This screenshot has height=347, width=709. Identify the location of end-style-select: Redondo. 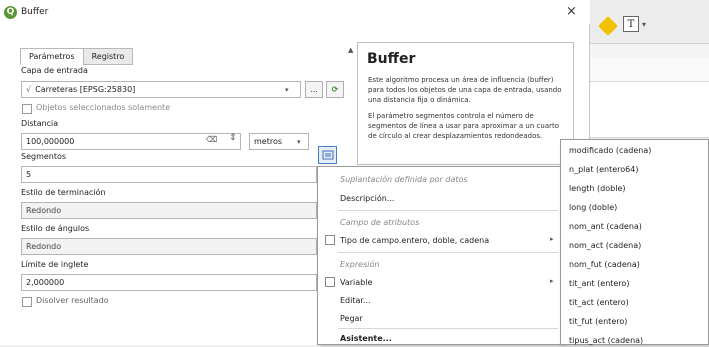
(169, 210).